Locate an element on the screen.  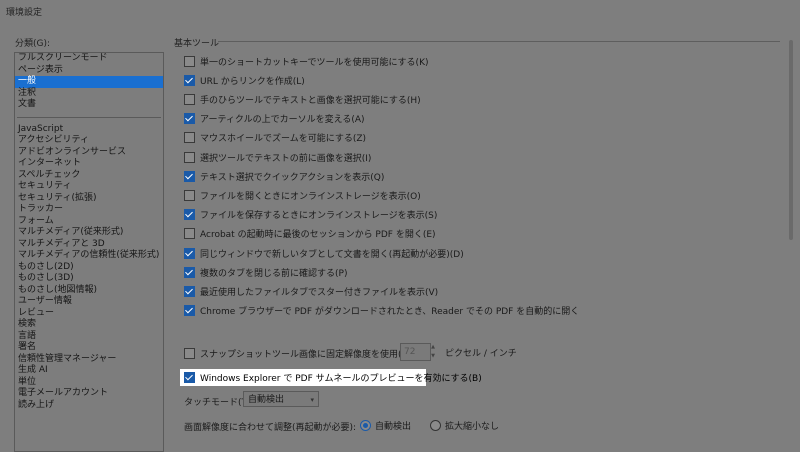
category-item: 生成 AI is located at coordinates (89, 371).